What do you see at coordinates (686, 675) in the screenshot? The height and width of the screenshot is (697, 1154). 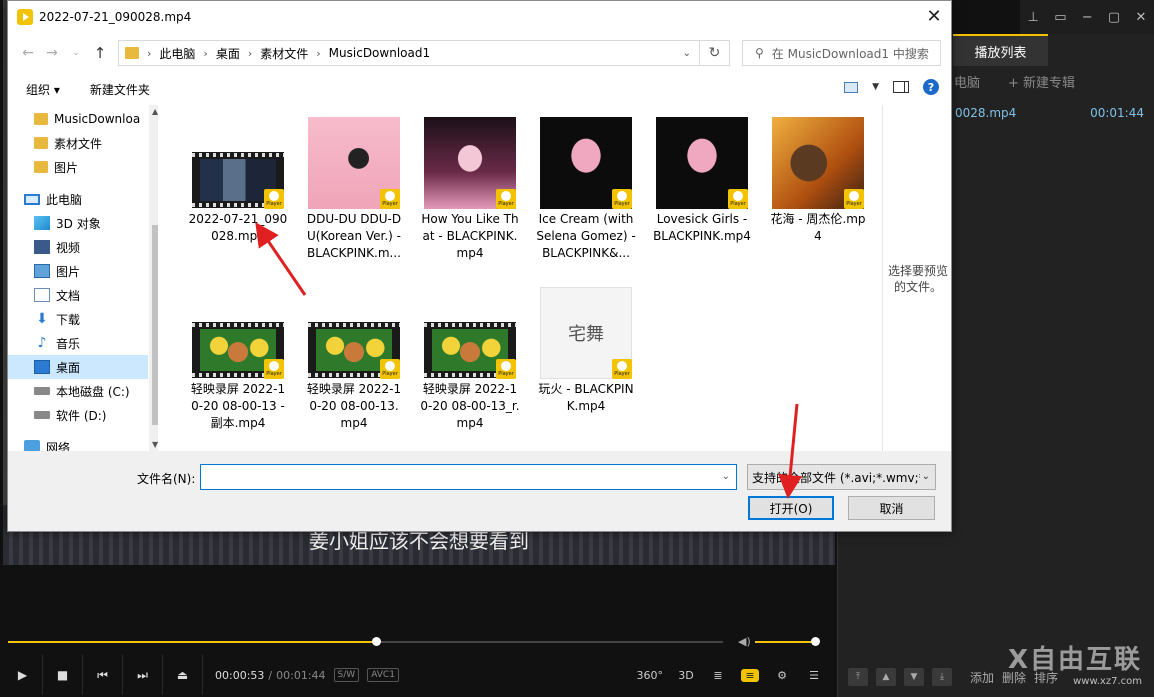 I see `3d-button: 3D` at bounding box center [686, 675].